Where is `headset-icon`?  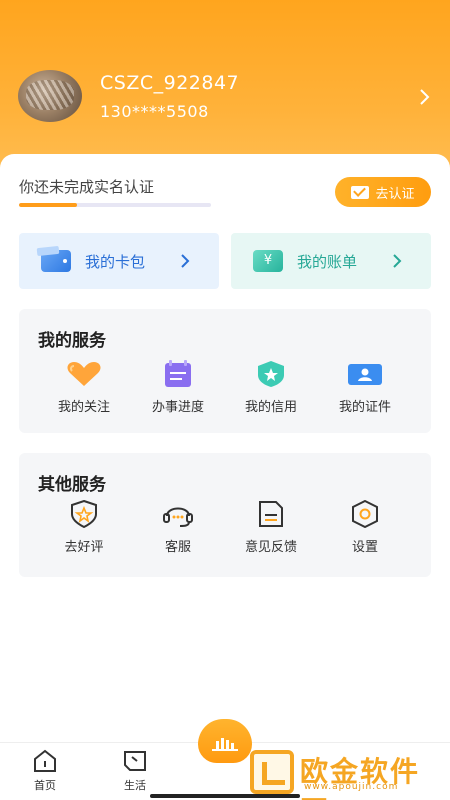
headset-icon is located at coordinates (178, 517).